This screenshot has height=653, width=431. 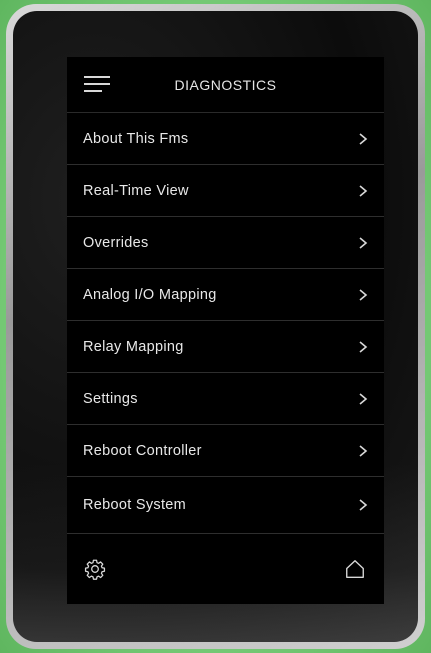 I want to click on menu-item-label: Analog I/O Mapping, so click(x=150, y=294).